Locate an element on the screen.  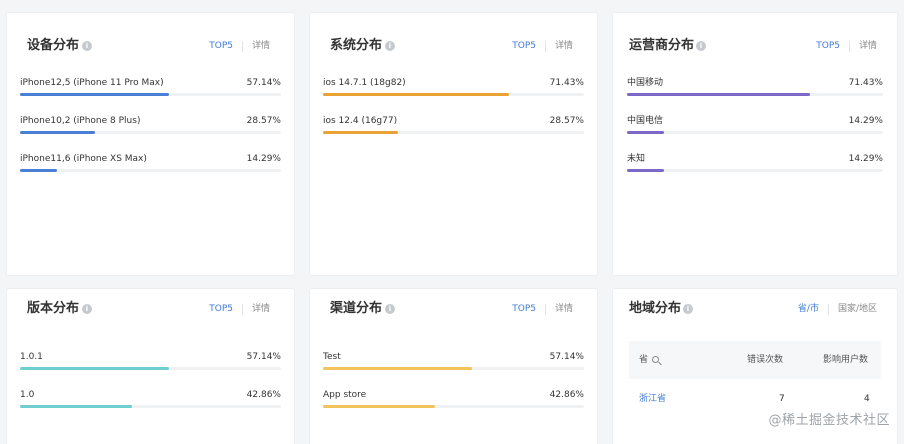
column-header-errors: 错误次数 is located at coordinates (765, 360).